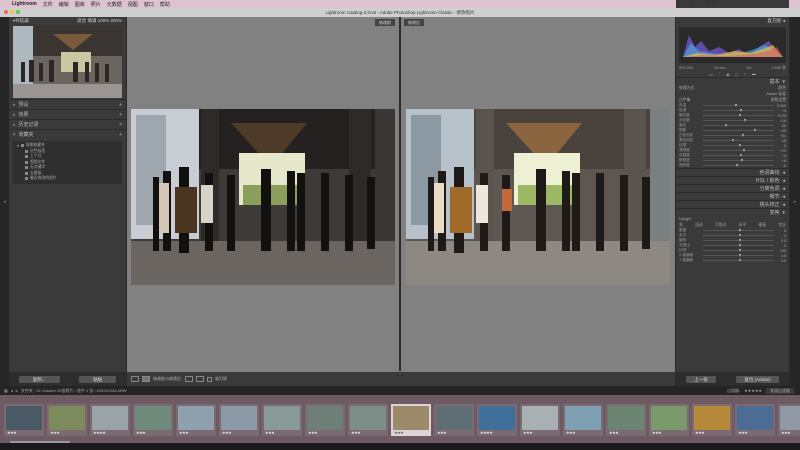 The image size is (800, 450). Describe the element at coordinates (727, 74) in the screenshot. I see `red-eye-icon: ◉` at that location.